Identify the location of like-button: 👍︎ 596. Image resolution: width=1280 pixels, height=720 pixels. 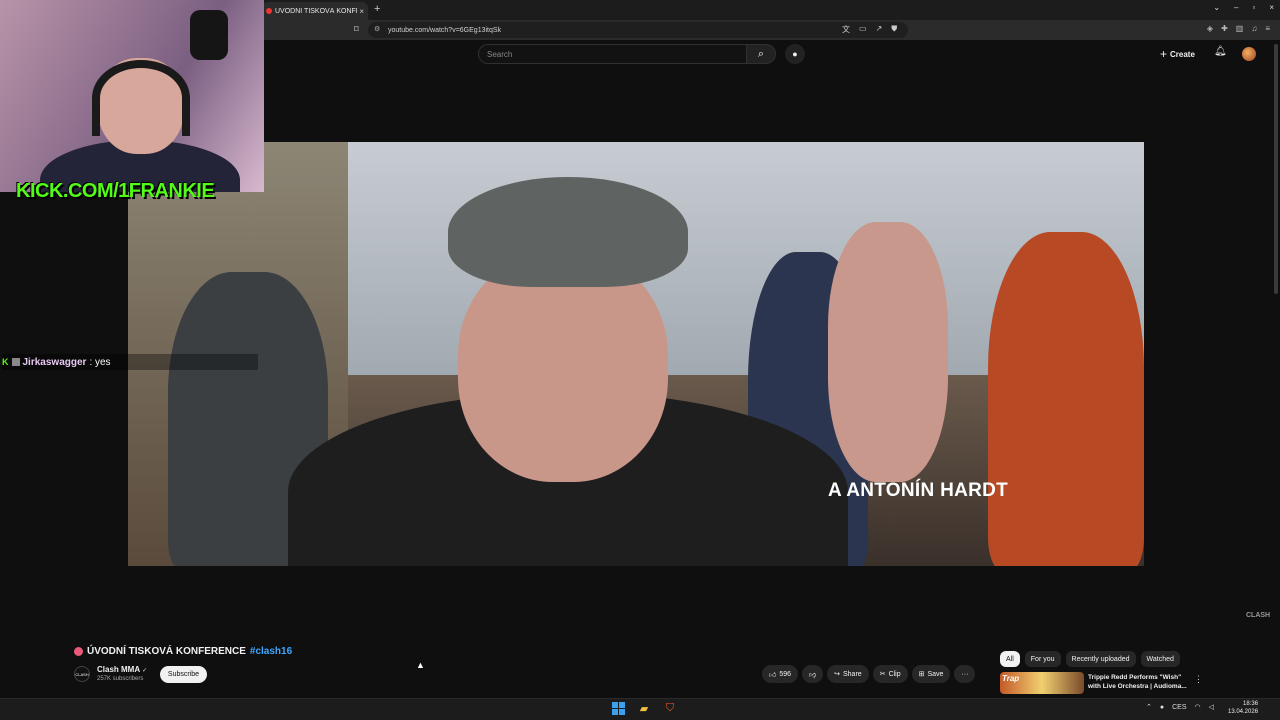
(780, 674).